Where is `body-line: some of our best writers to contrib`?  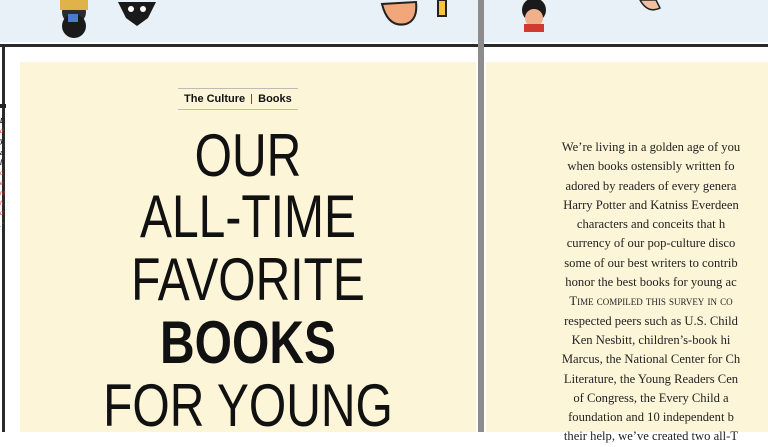 body-line: some of our best writers to contrib is located at coordinates (651, 262).